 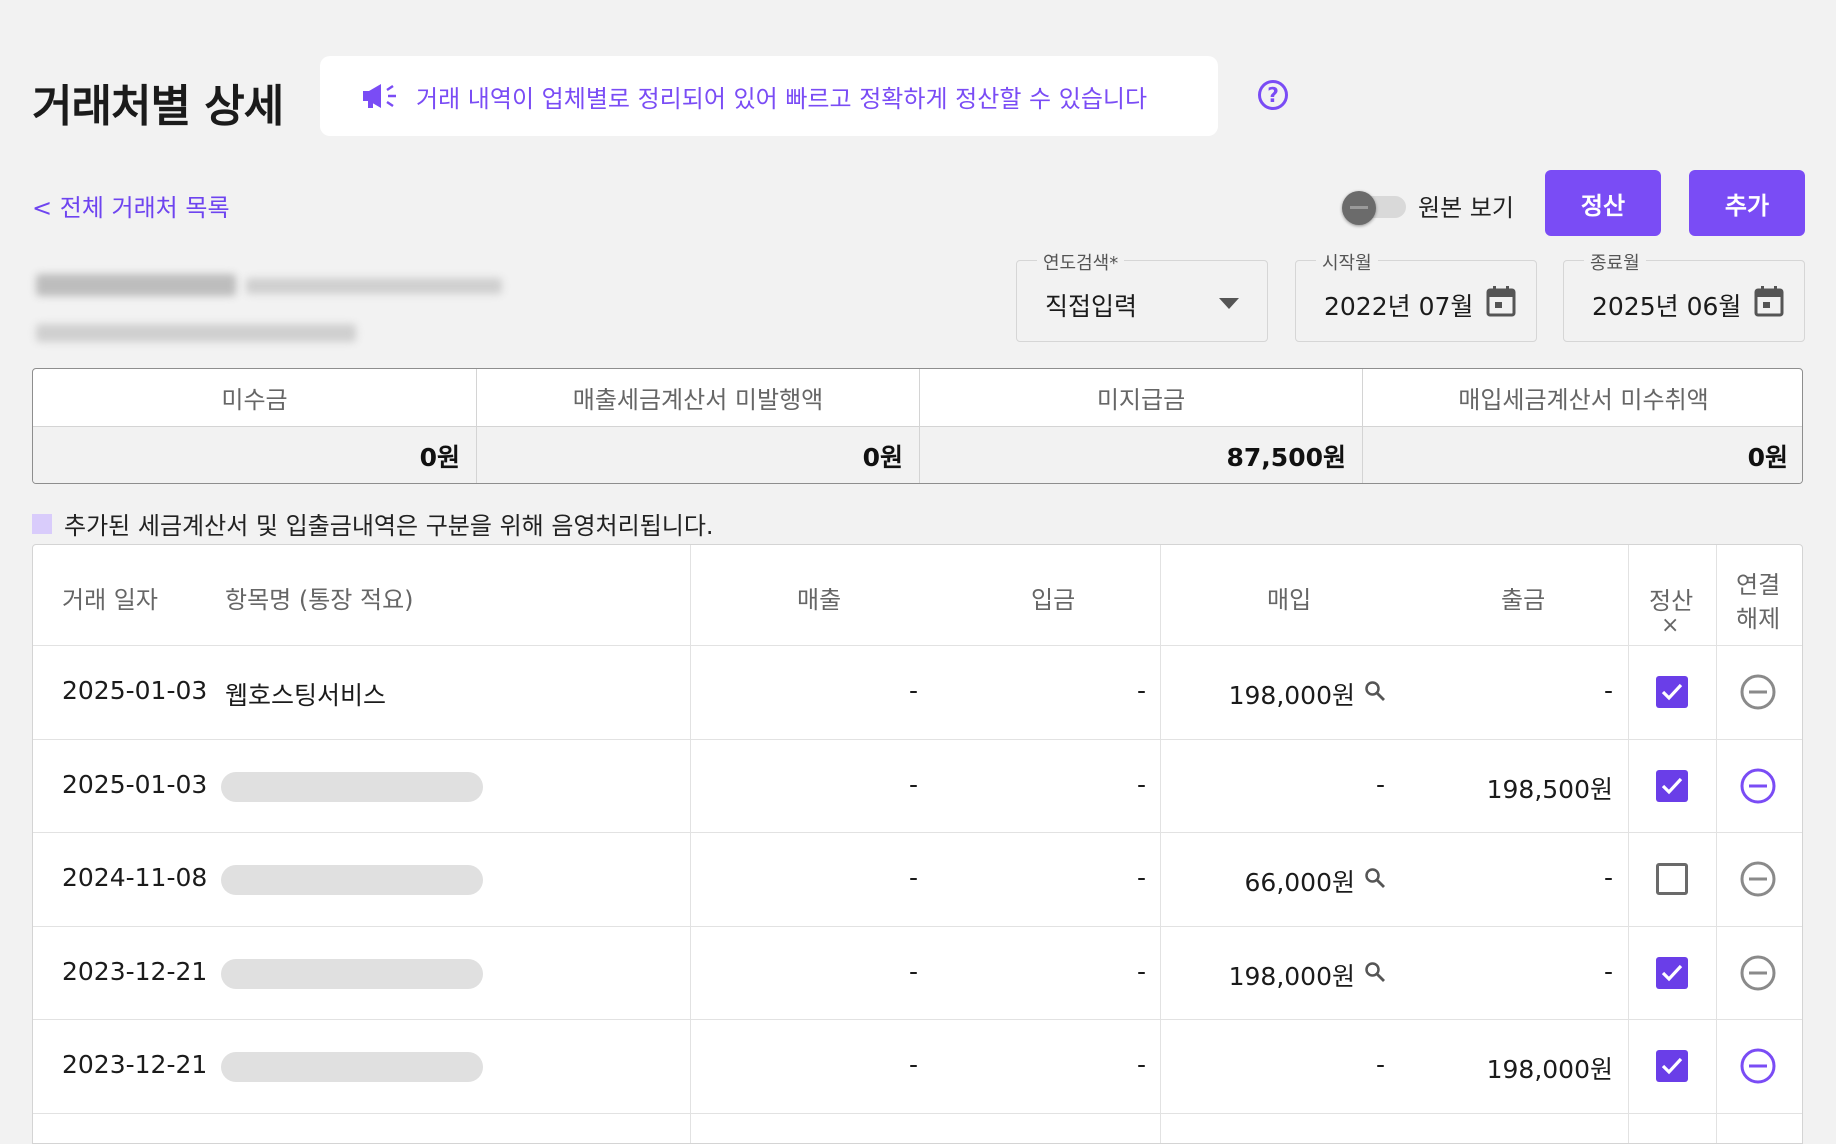 I want to click on year-search-value: 직접입력, so click(x=1091, y=306).